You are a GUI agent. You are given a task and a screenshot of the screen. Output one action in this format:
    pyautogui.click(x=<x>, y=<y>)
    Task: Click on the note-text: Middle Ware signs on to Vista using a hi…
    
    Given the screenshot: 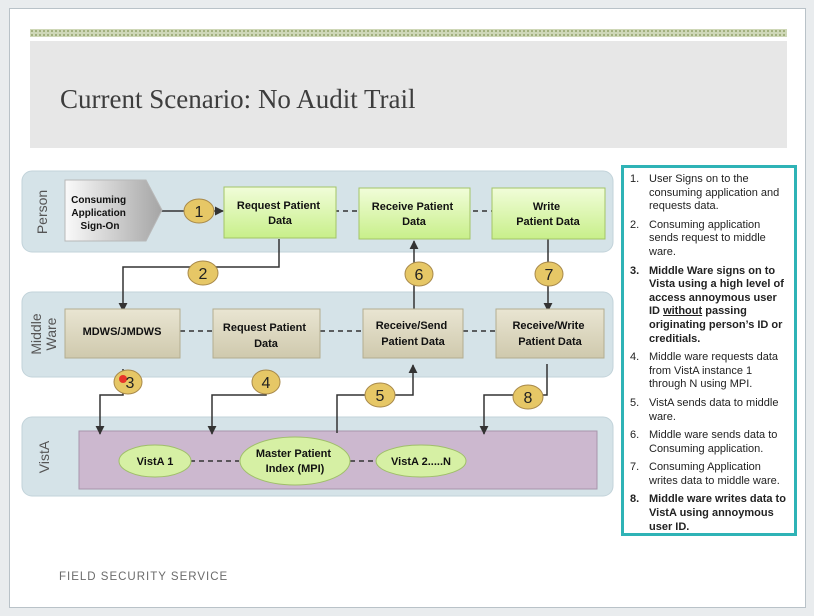 What is the action you would take?
    pyautogui.click(x=716, y=304)
    